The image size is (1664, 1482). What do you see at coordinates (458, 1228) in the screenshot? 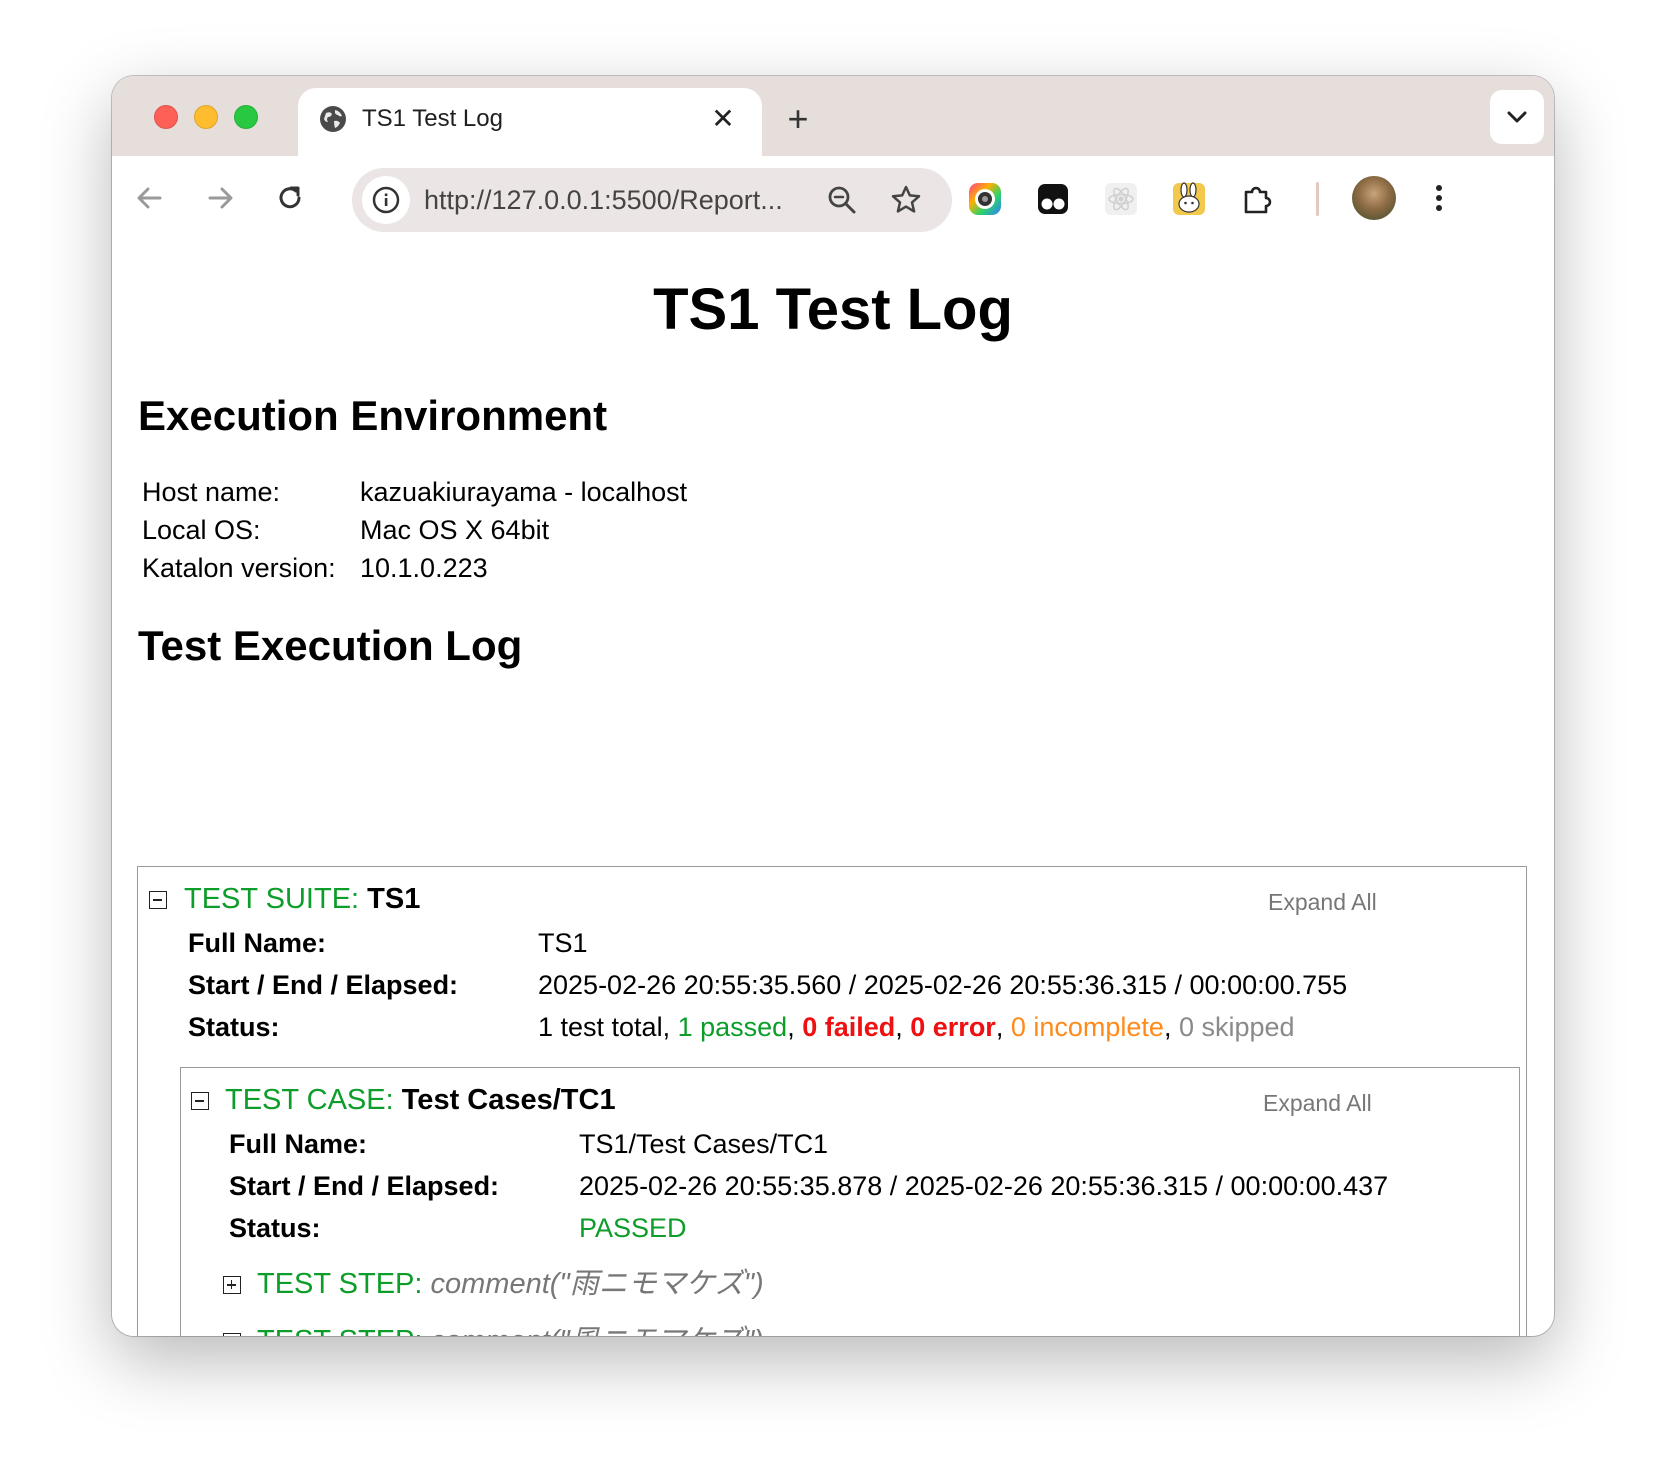
I see `case-status-row: Status: PASSED` at bounding box center [458, 1228].